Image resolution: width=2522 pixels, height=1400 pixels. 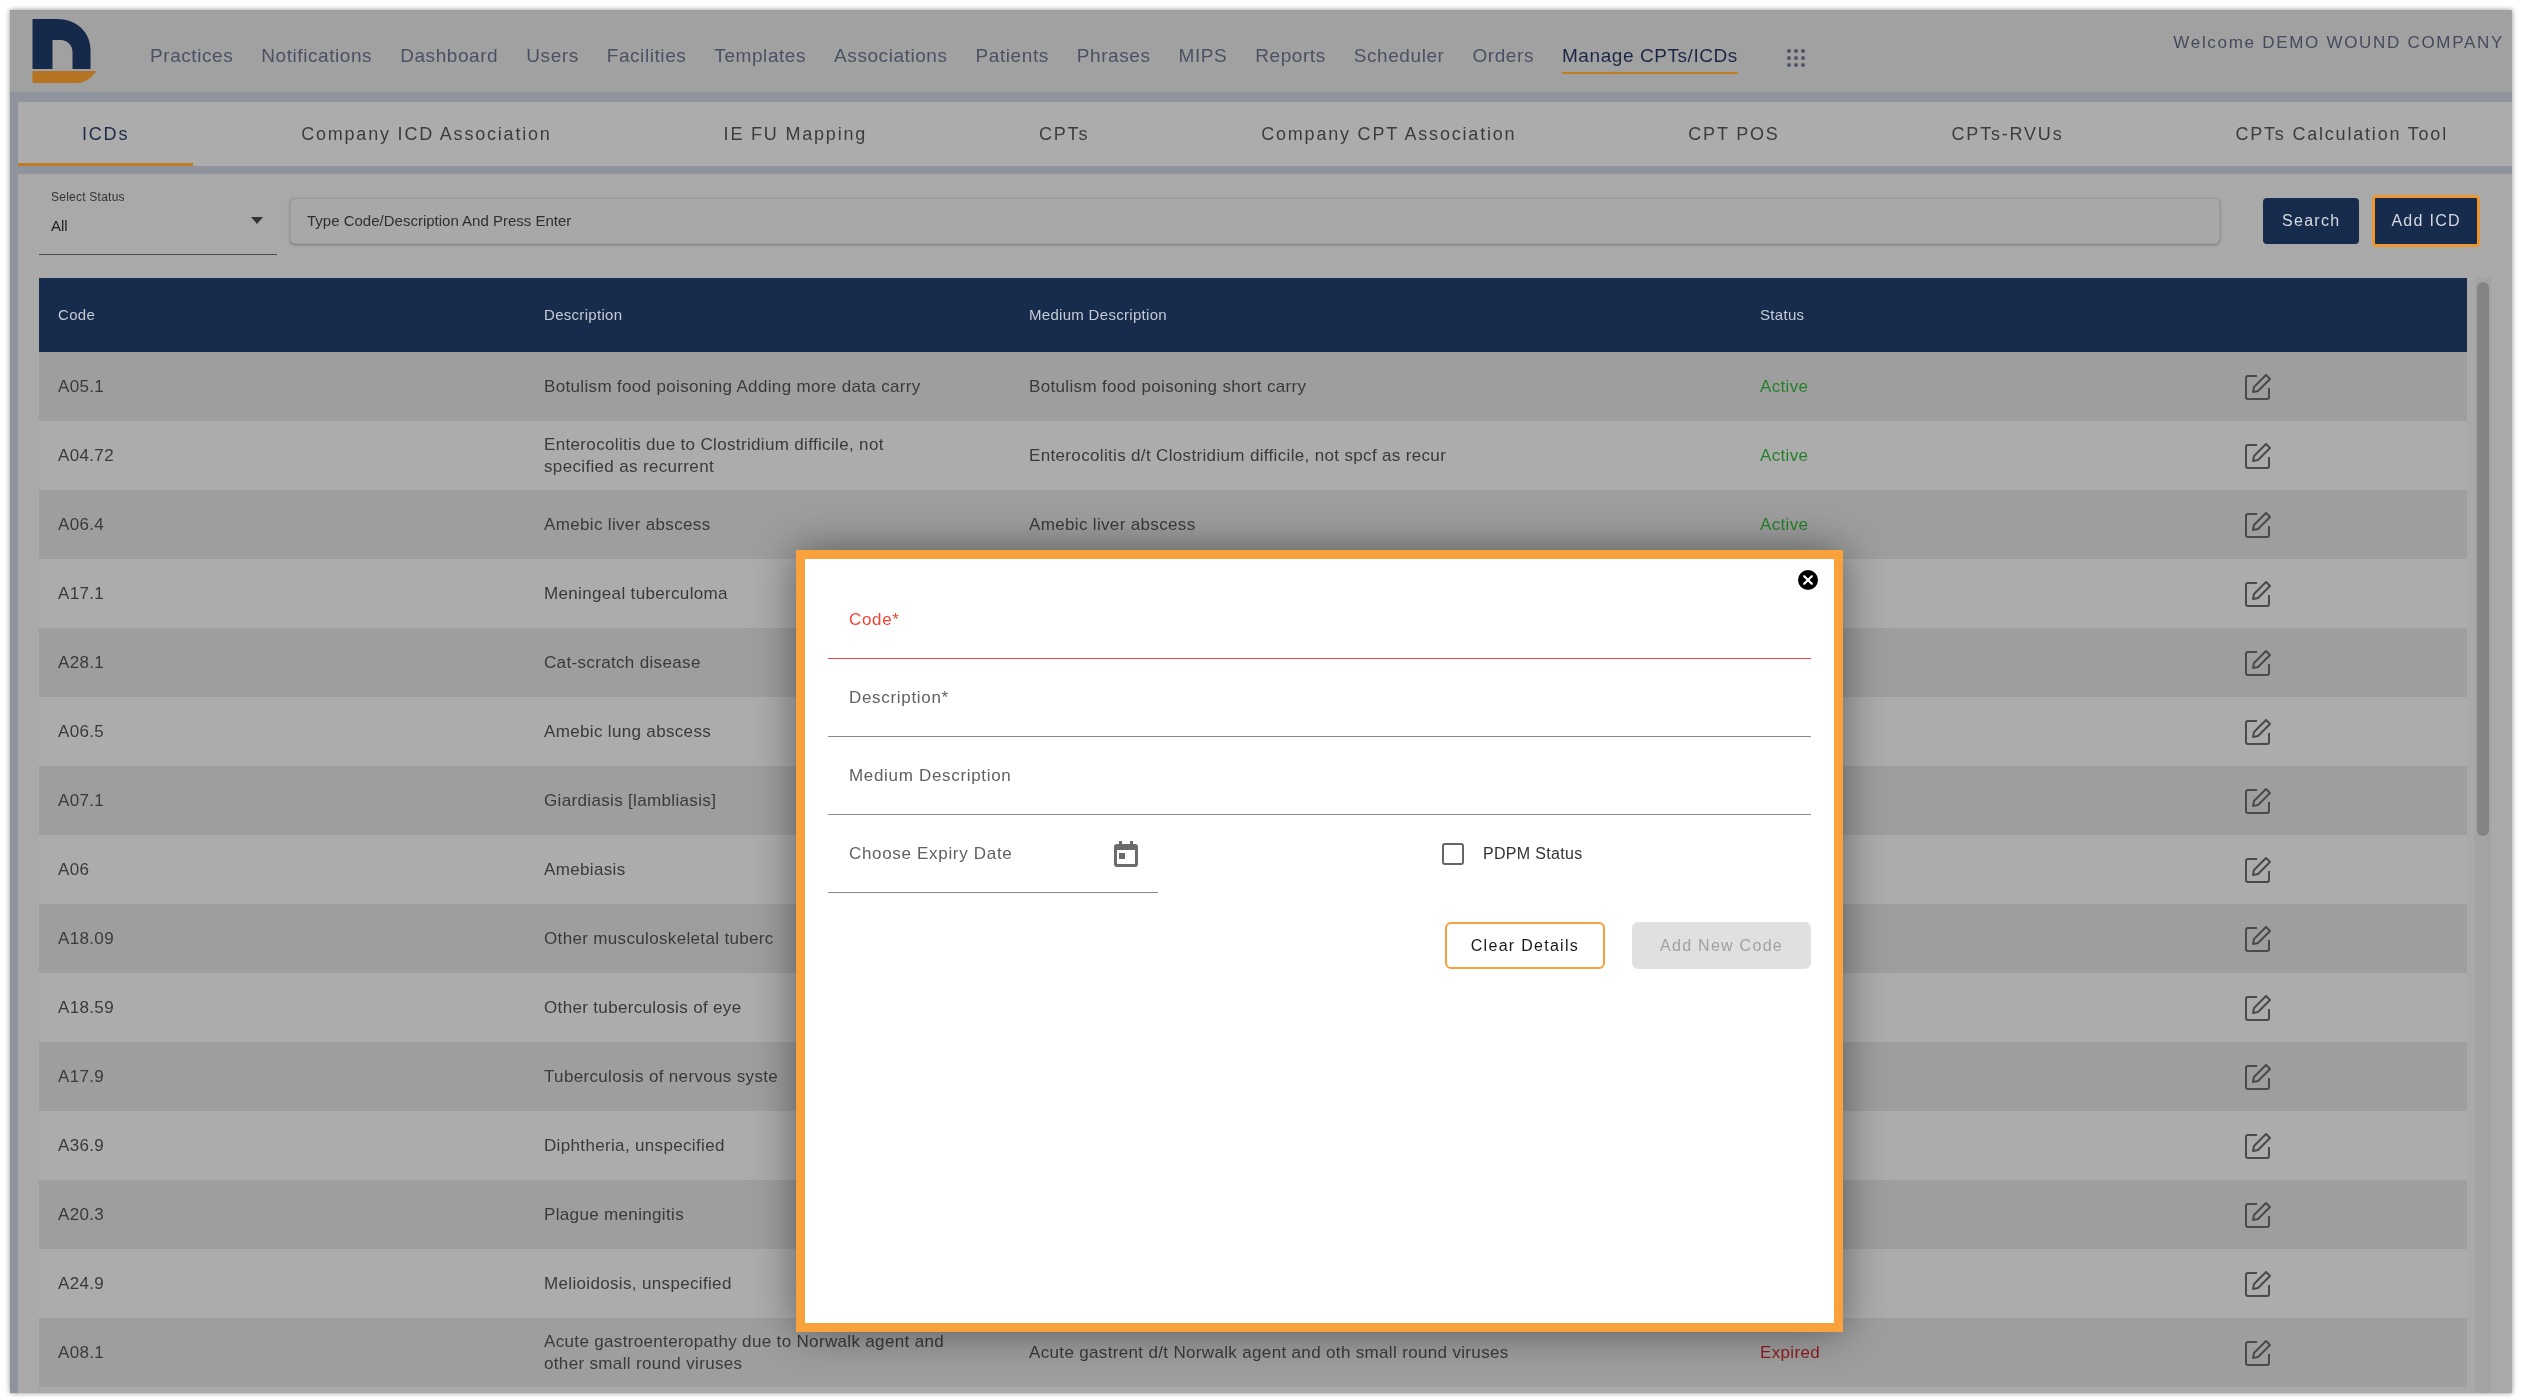 What do you see at coordinates (81, 800) in the screenshot?
I see `table-cell: A07.1` at bounding box center [81, 800].